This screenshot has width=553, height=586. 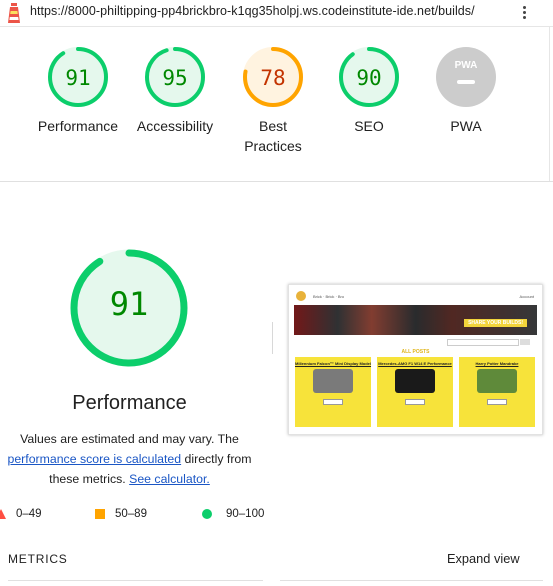 What do you see at coordinates (415, 320) in the screenshot?
I see `site-hero: SHARE YOUR BUILDS!` at bounding box center [415, 320].